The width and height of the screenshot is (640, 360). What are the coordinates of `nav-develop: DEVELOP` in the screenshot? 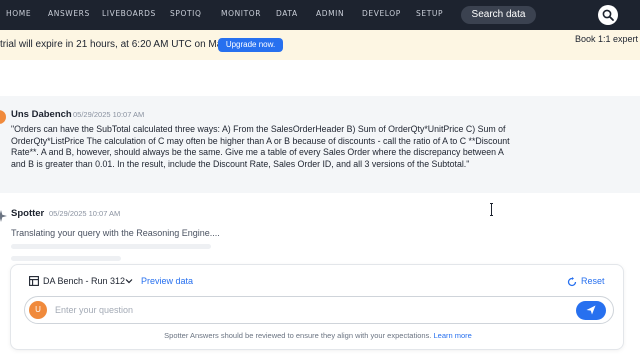 It's located at (381, 13).